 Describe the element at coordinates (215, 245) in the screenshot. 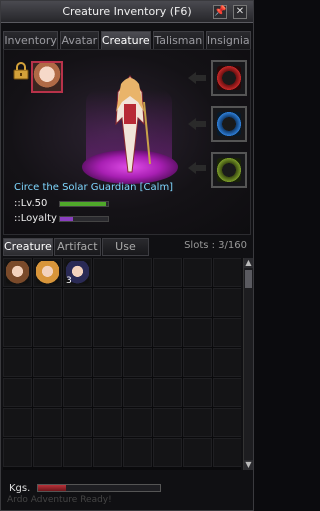

I see `slots-count: Slots : 3/160` at that location.